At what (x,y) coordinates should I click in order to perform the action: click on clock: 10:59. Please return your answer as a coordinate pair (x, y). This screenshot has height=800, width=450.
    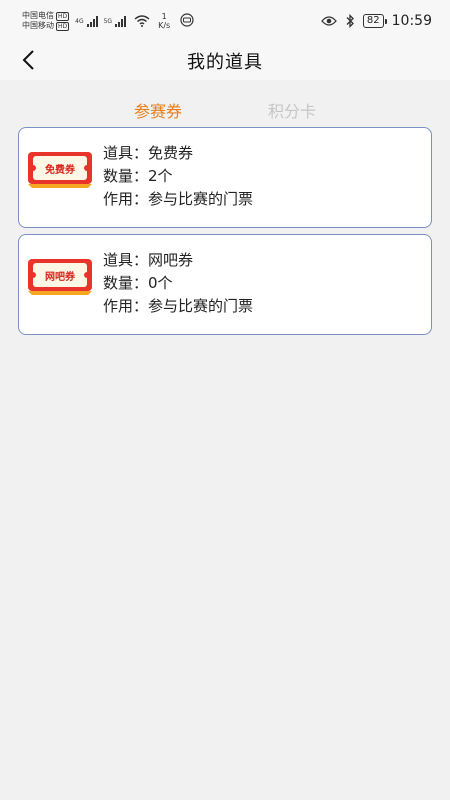
    Looking at the image, I should click on (411, 21).